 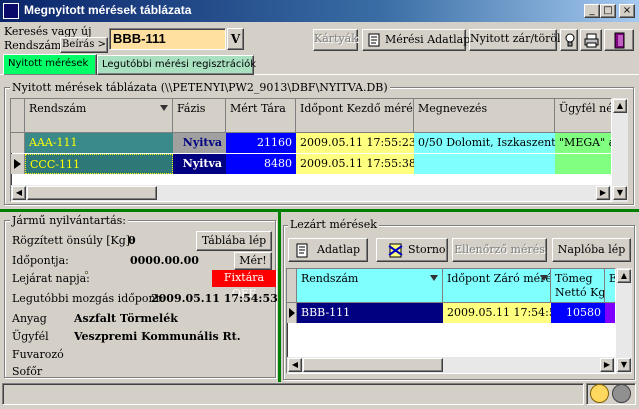 What do you see at coordinates (214, 298) in the screenshot?
I see `last-move-value: 2009.05.11 17:54:53` at bounding box center [214, 298].